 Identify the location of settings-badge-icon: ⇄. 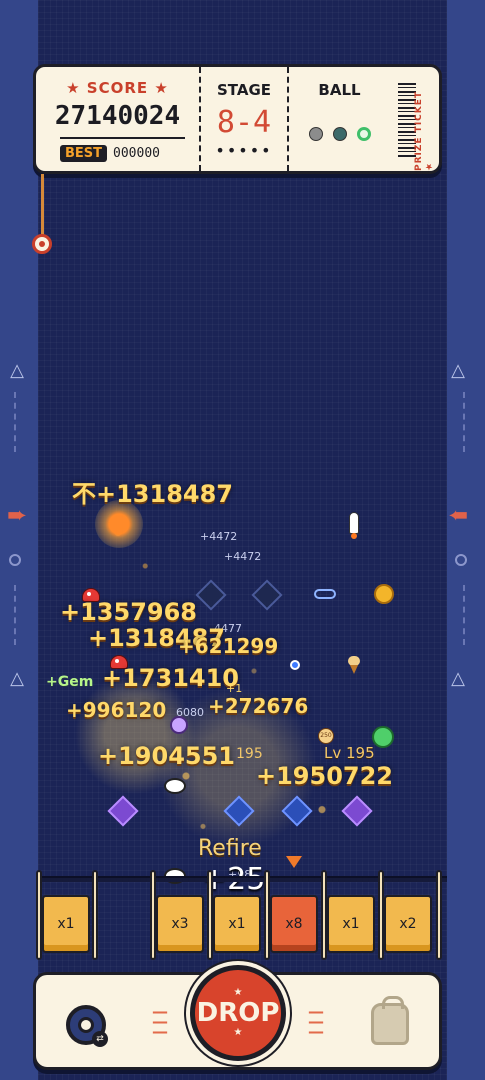
(100, 1039).